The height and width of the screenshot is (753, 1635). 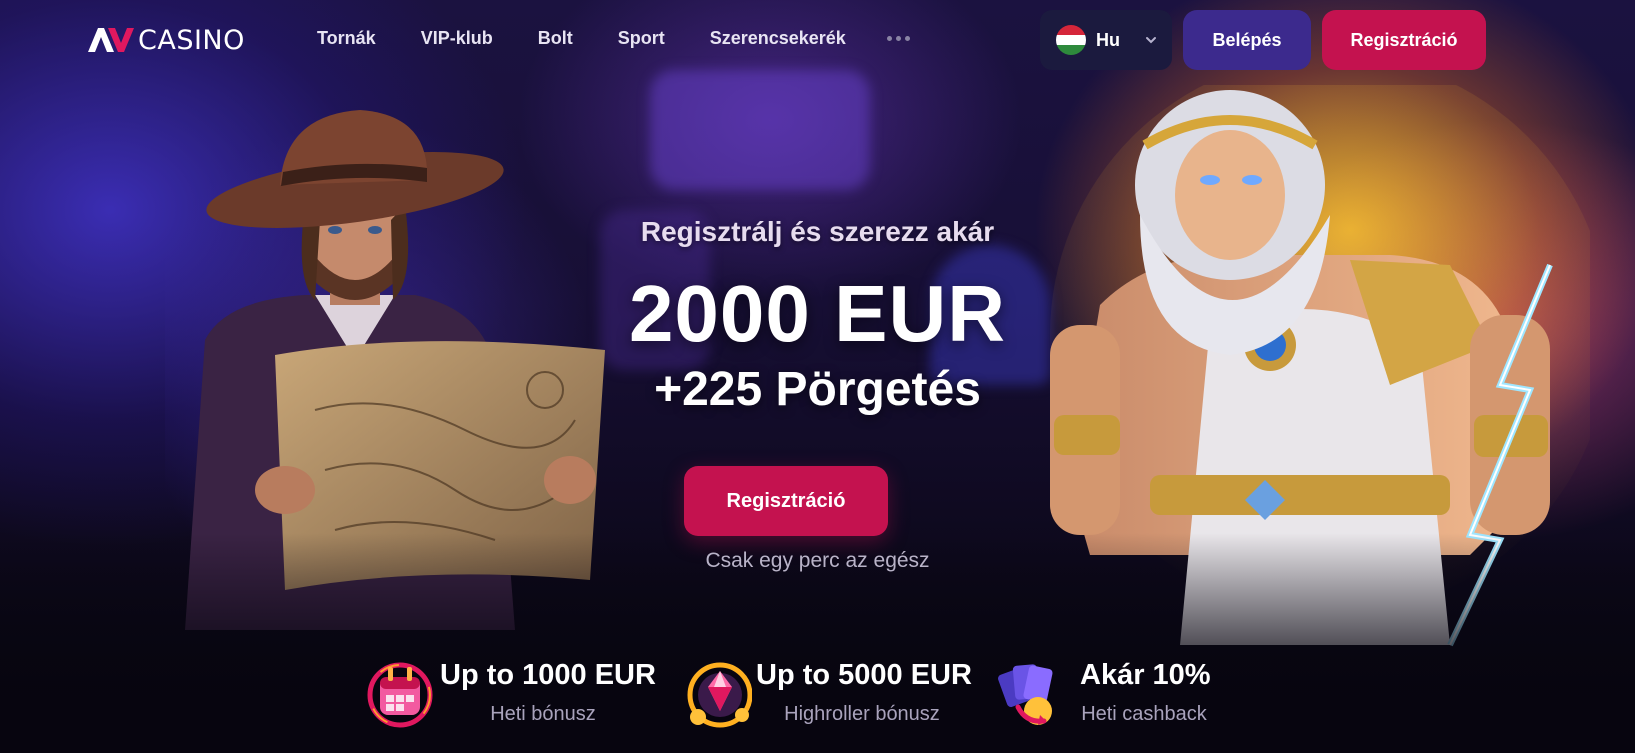 I want to click on background-slot-machine, so click(x=760, y=130).